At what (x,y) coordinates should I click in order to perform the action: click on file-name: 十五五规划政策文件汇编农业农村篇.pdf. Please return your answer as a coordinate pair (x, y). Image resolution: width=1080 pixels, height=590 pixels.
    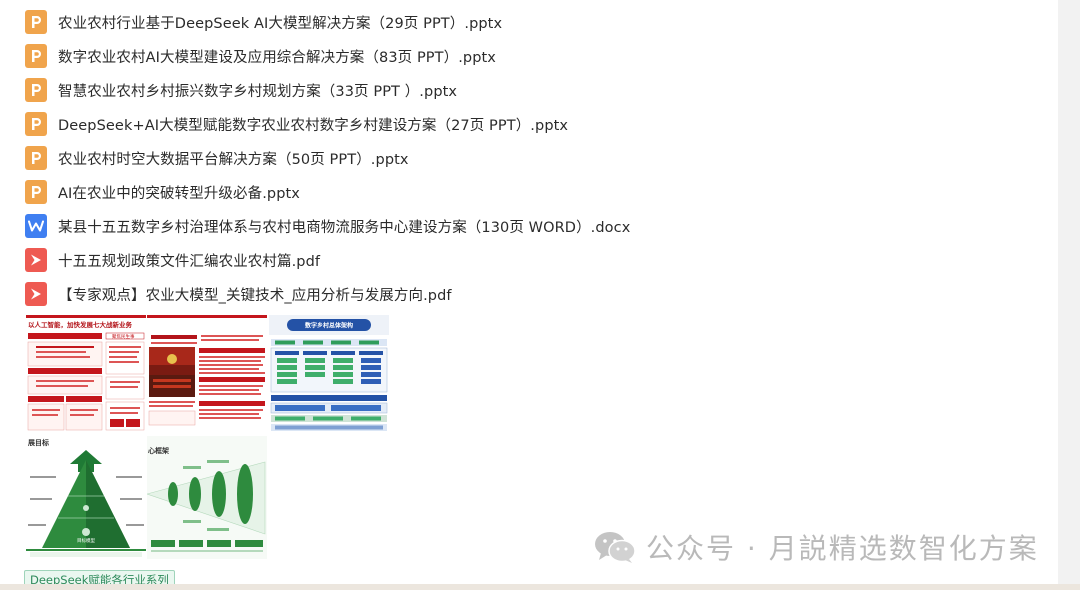
    Looking at the image, I should click on (189, 261).